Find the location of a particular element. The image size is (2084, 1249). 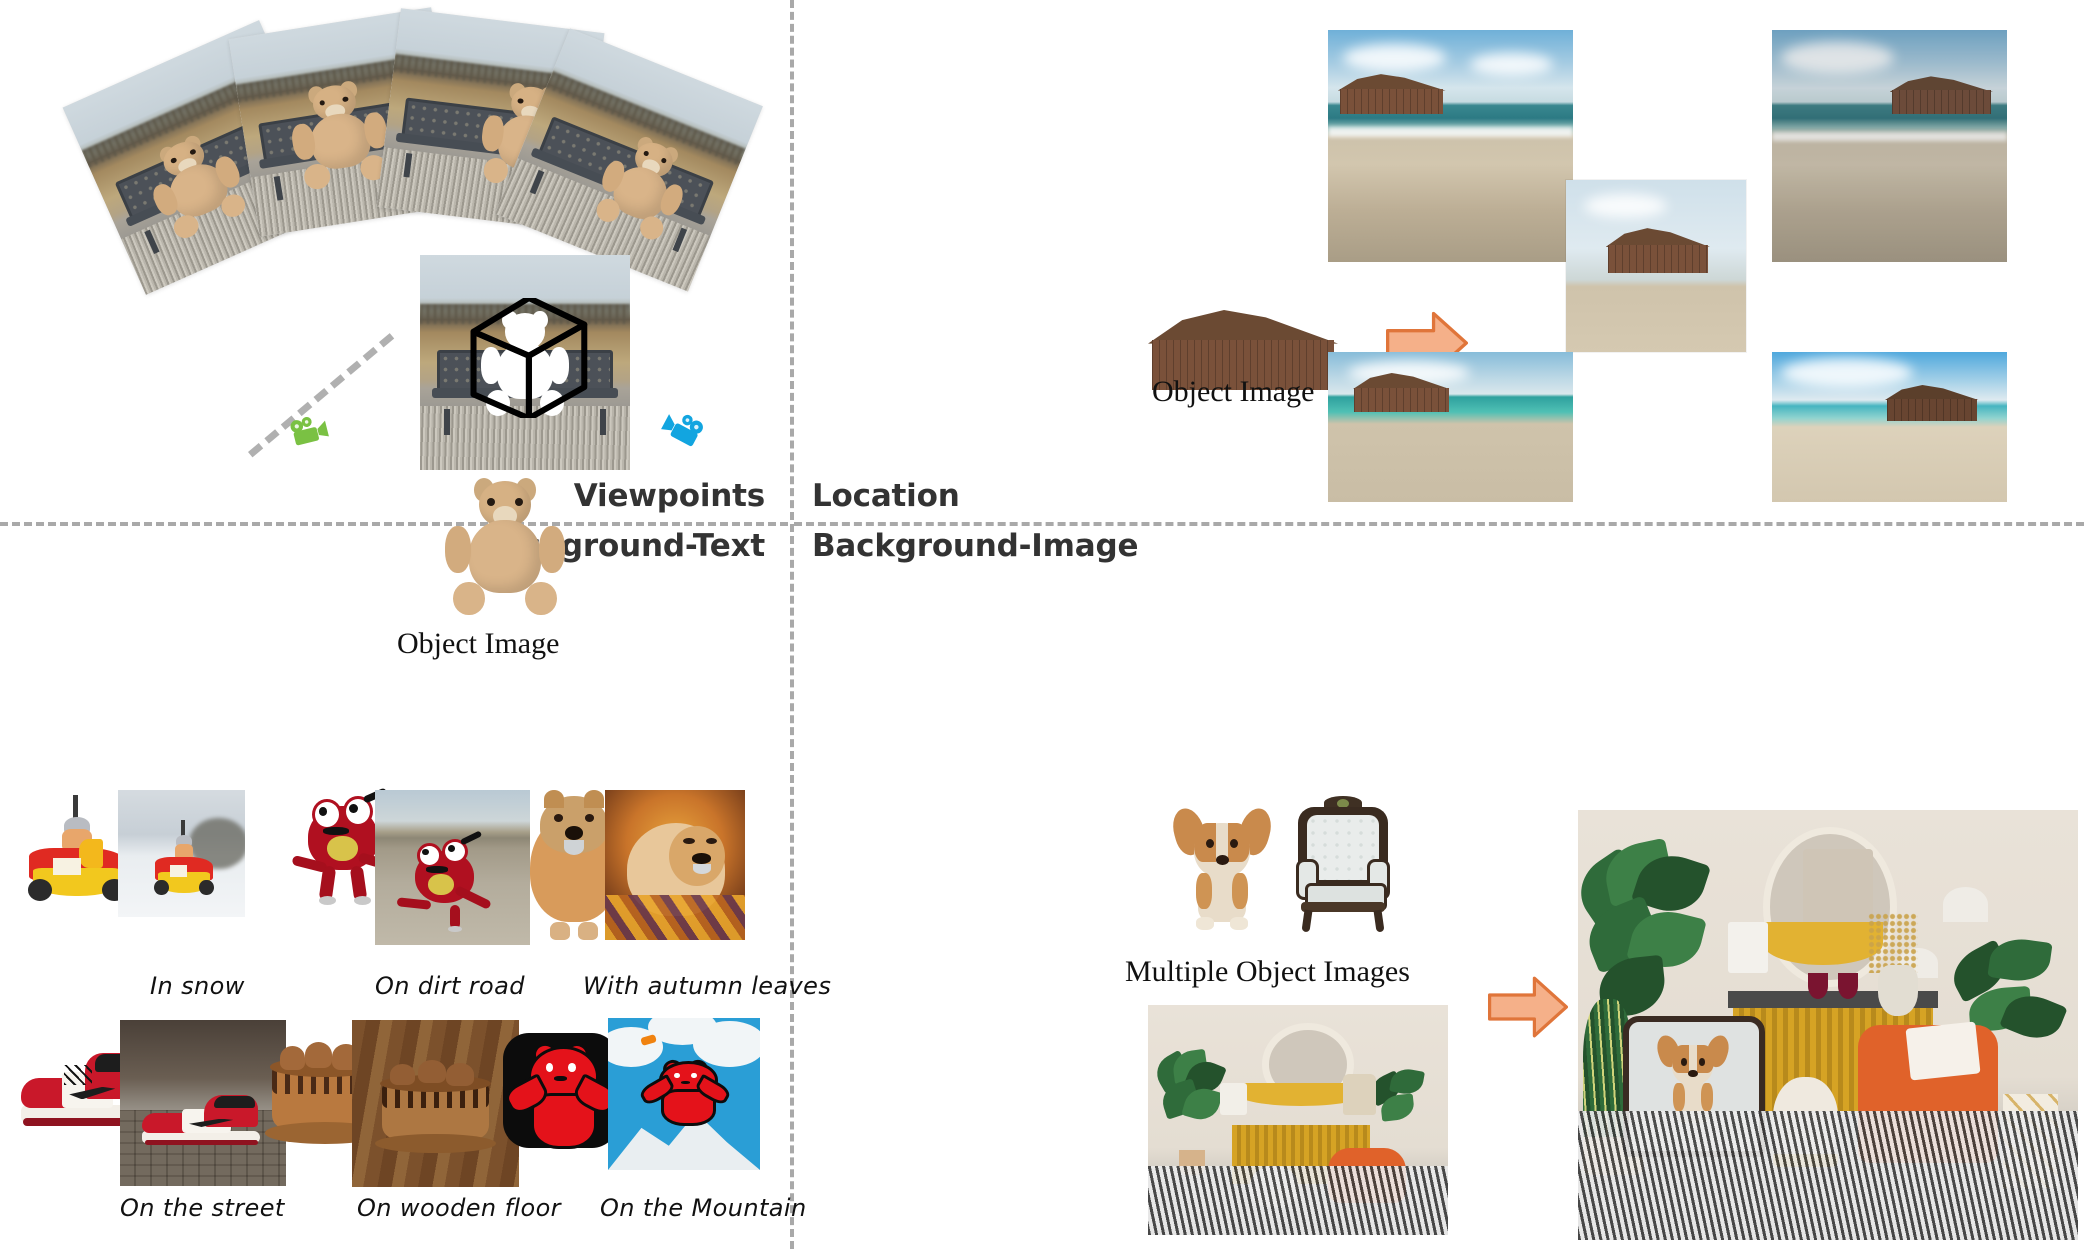

horizontal-divider-left is located at coordinates (394, 524).